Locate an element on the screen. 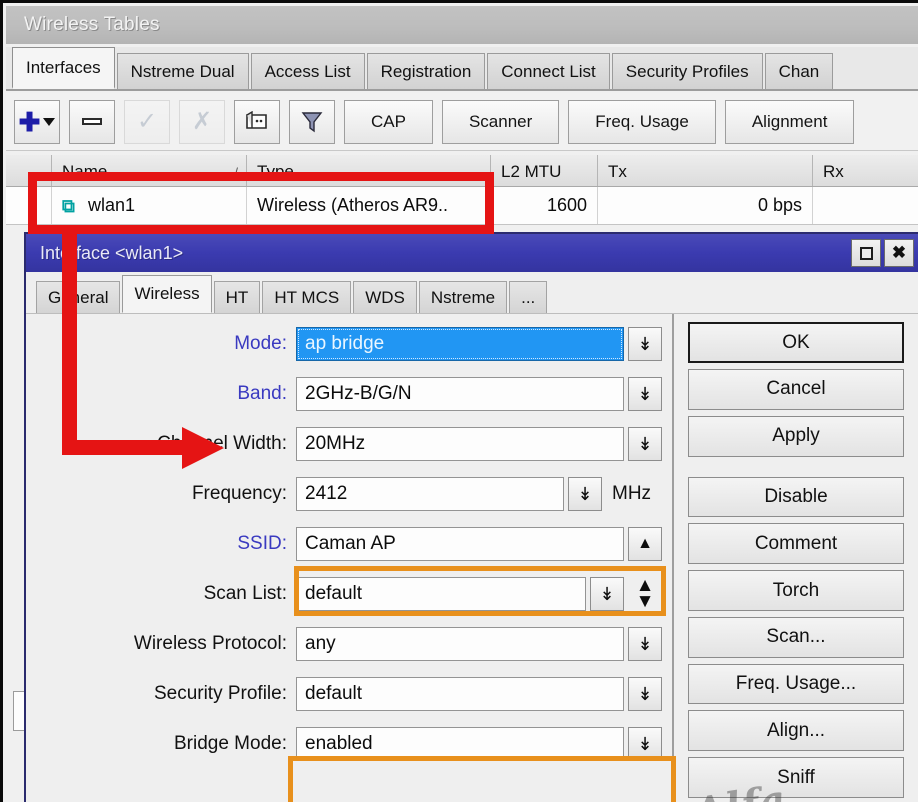 The image size is (918, 802). torch-button: Torch is located at coordinates (796, 590).